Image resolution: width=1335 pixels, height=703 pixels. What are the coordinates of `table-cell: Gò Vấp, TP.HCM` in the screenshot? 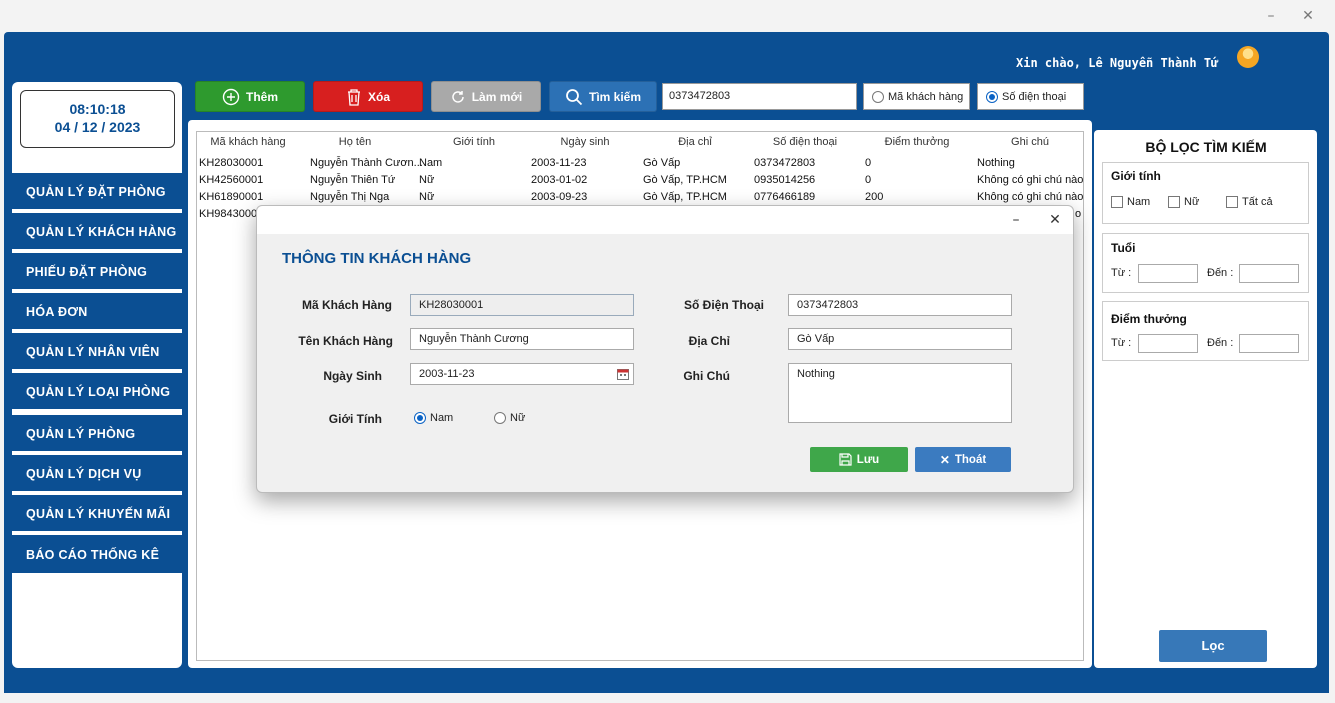 It's located at (685, 180).